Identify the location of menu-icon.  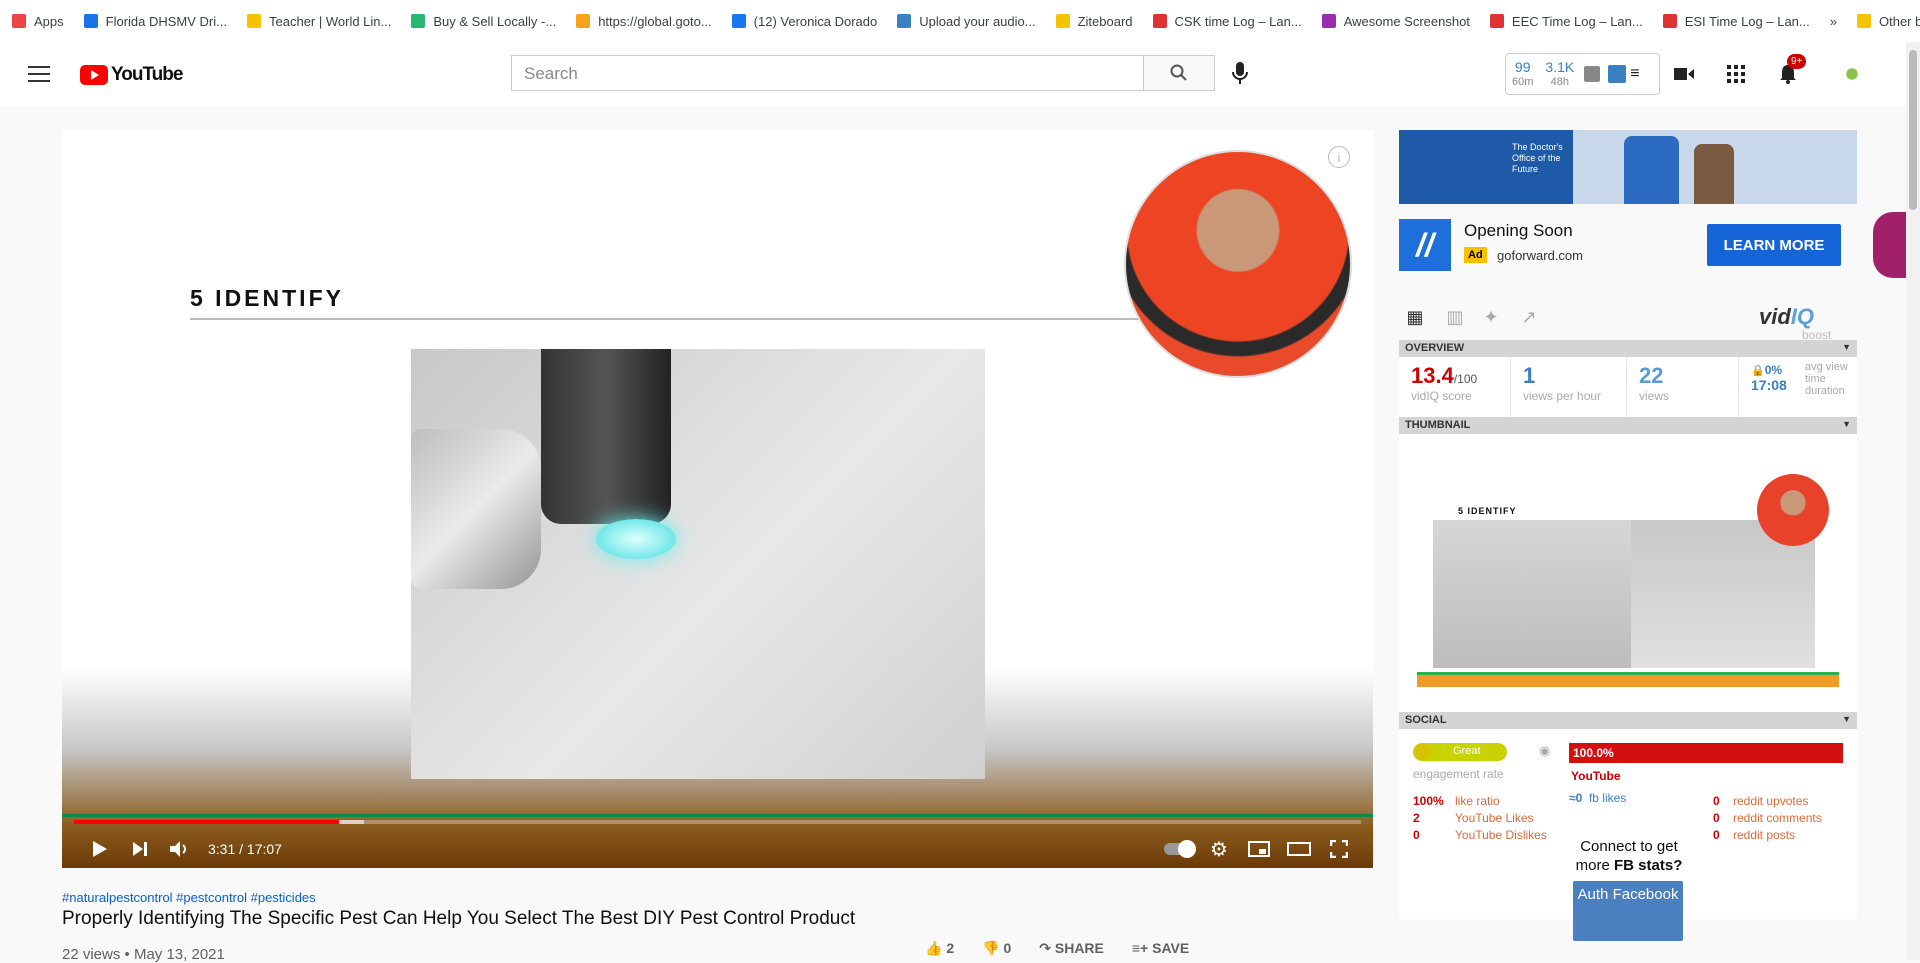
(39, 74).